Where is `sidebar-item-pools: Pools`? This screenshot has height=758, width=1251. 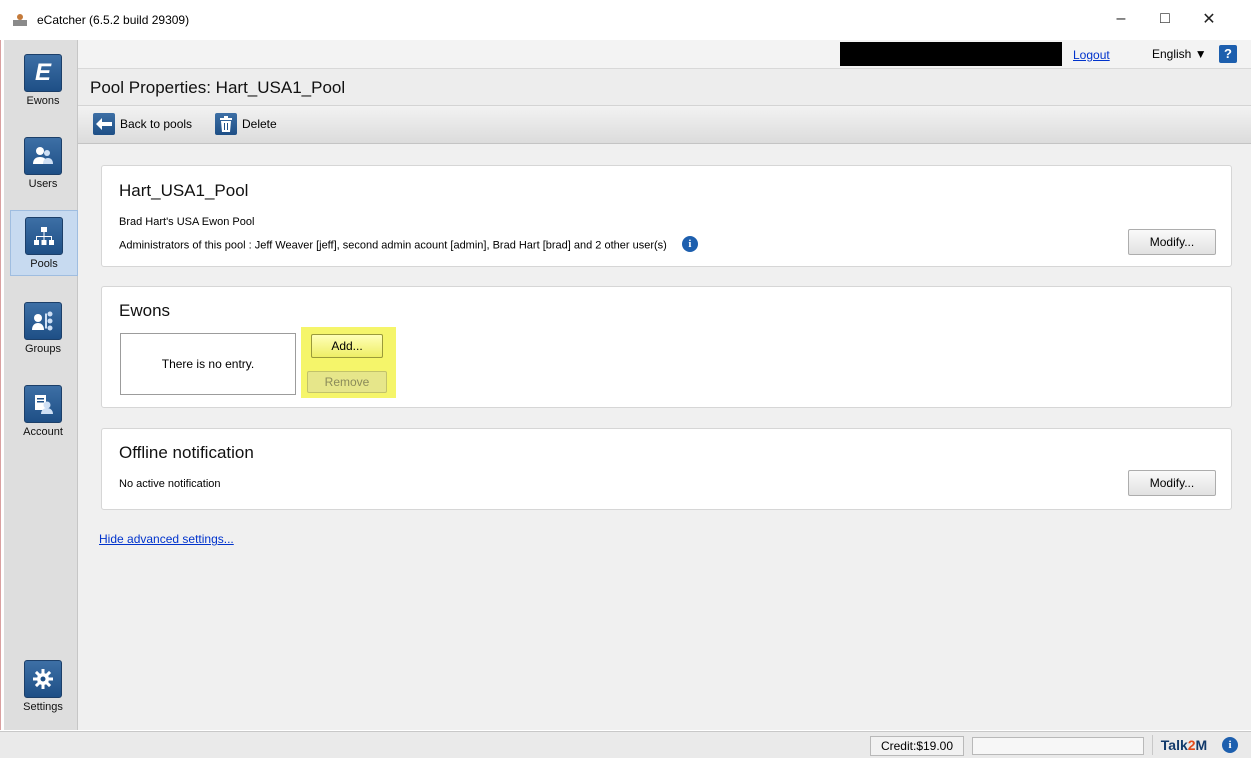
sidebar-item-pools: Pools is located at coordinates (44, 243).